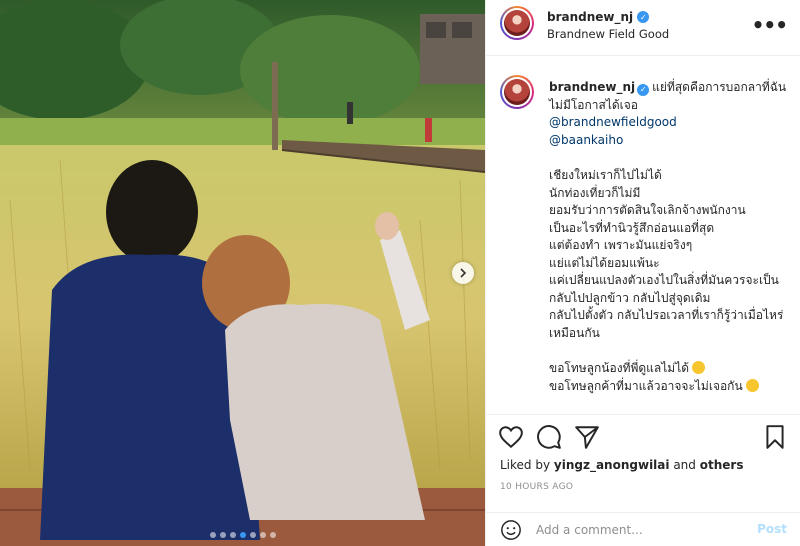  What do you see at coordinates (536, 487) in the screenshot?
I see `post-timestamp: 10 HOURS AGO` at bounding box center [536, 487].